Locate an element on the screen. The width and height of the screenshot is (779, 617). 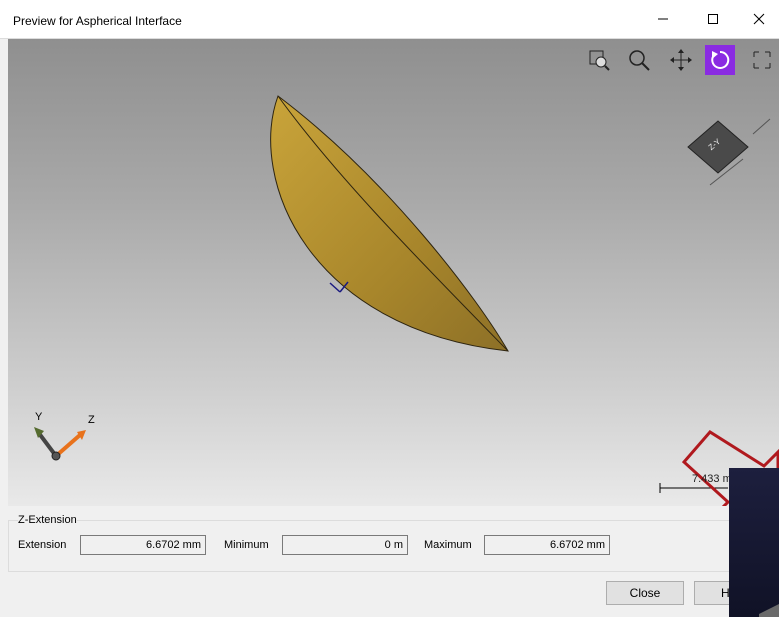
axis-z-label: Z is located at coordinates (91, 420).